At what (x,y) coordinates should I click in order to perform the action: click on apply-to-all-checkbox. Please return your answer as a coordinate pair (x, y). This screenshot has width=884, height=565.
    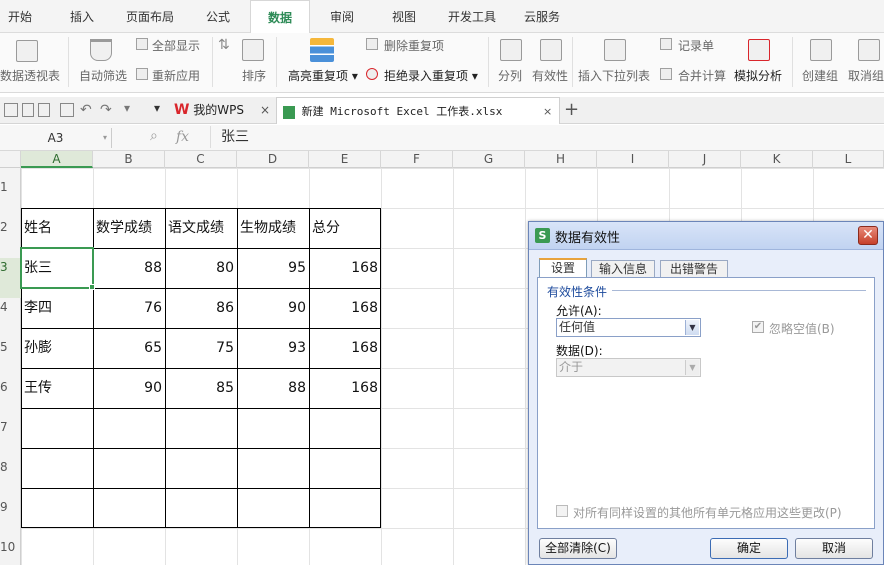
    Looking at the image, I should click on (562, 511).